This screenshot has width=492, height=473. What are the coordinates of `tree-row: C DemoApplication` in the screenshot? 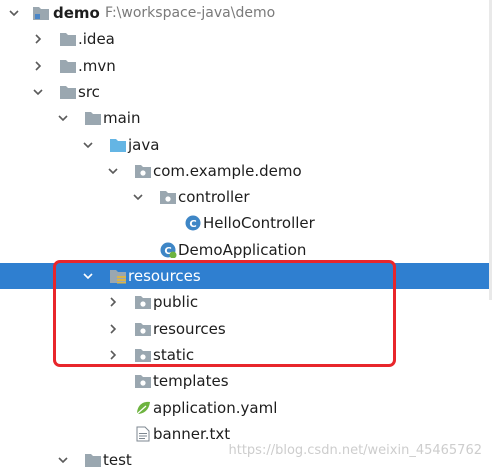 It's located at (246, 250).